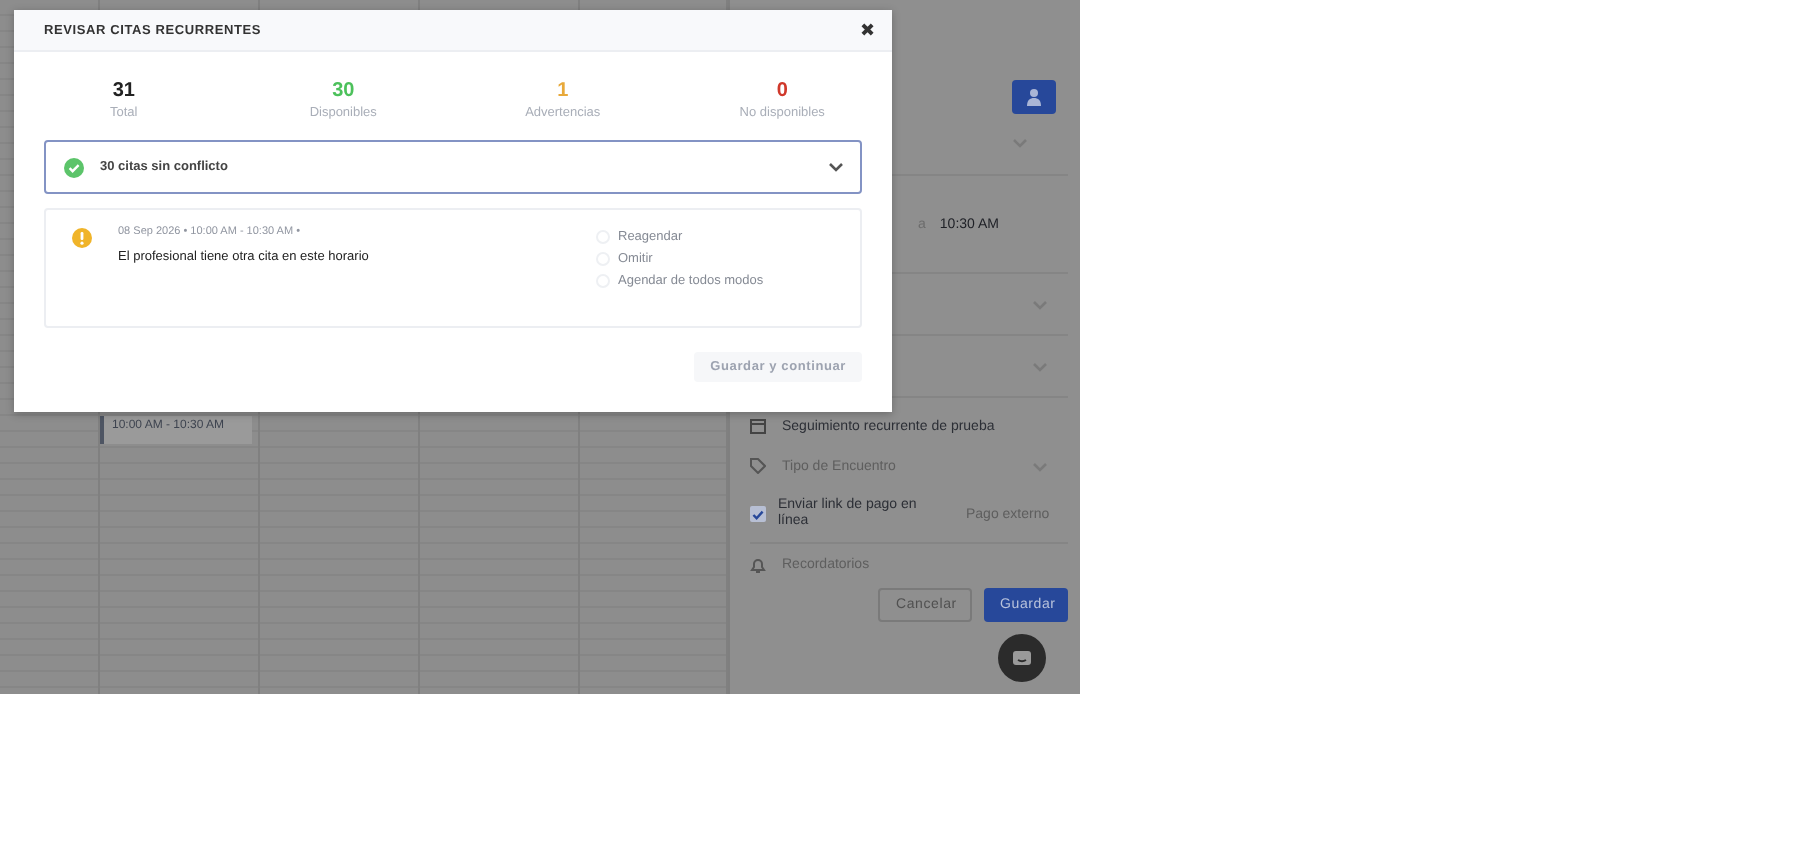  Describe the element at coordinates (74, 167) in the screenshot. I see `check-circle-icon` at that location.